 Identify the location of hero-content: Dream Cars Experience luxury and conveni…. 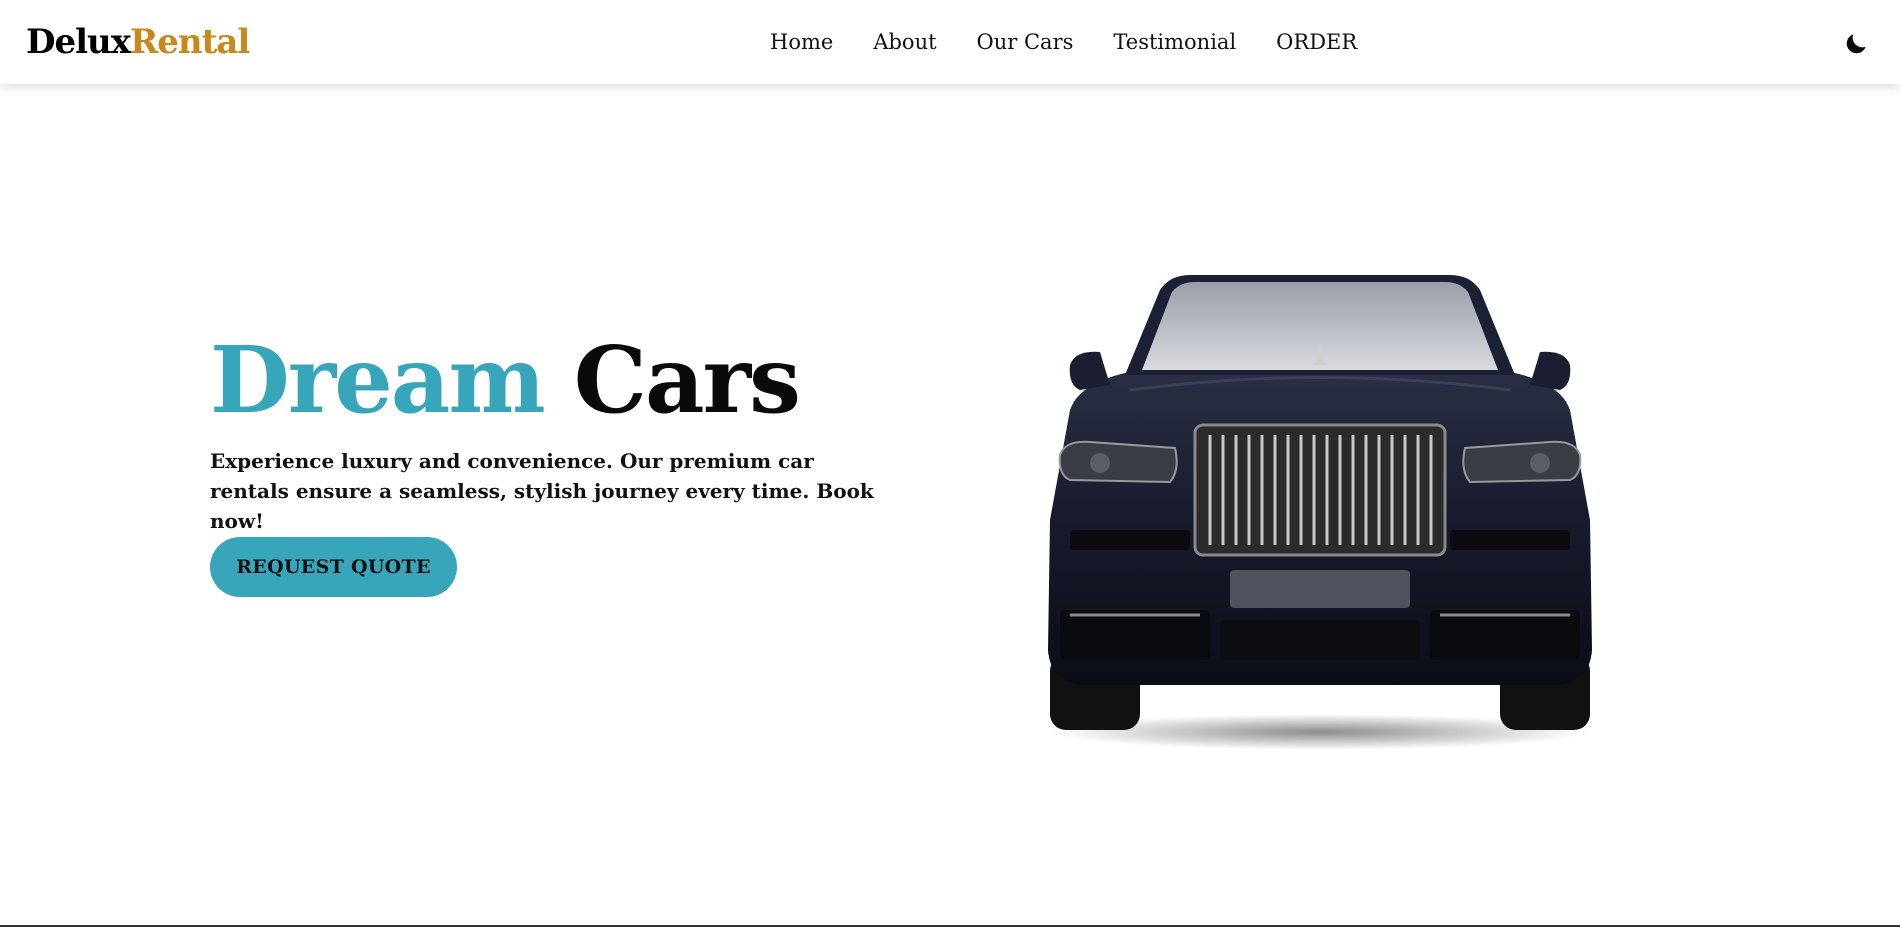
(550, 433).